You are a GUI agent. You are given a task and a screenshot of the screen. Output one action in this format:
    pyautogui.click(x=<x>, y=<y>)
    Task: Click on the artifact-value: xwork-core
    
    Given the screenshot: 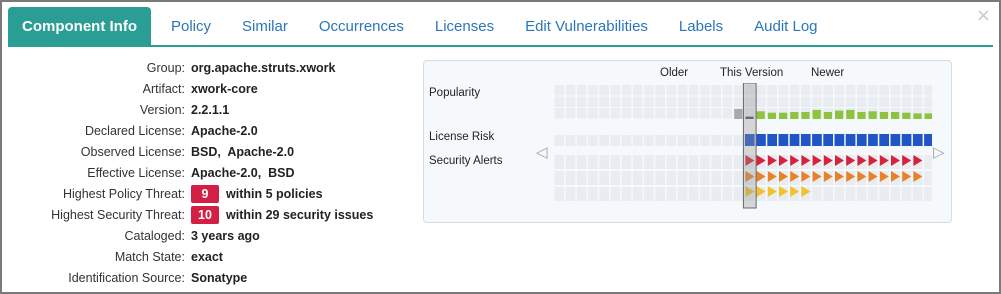 What is the action you would take?
    pyautogui.click(x=224, y=88)
    